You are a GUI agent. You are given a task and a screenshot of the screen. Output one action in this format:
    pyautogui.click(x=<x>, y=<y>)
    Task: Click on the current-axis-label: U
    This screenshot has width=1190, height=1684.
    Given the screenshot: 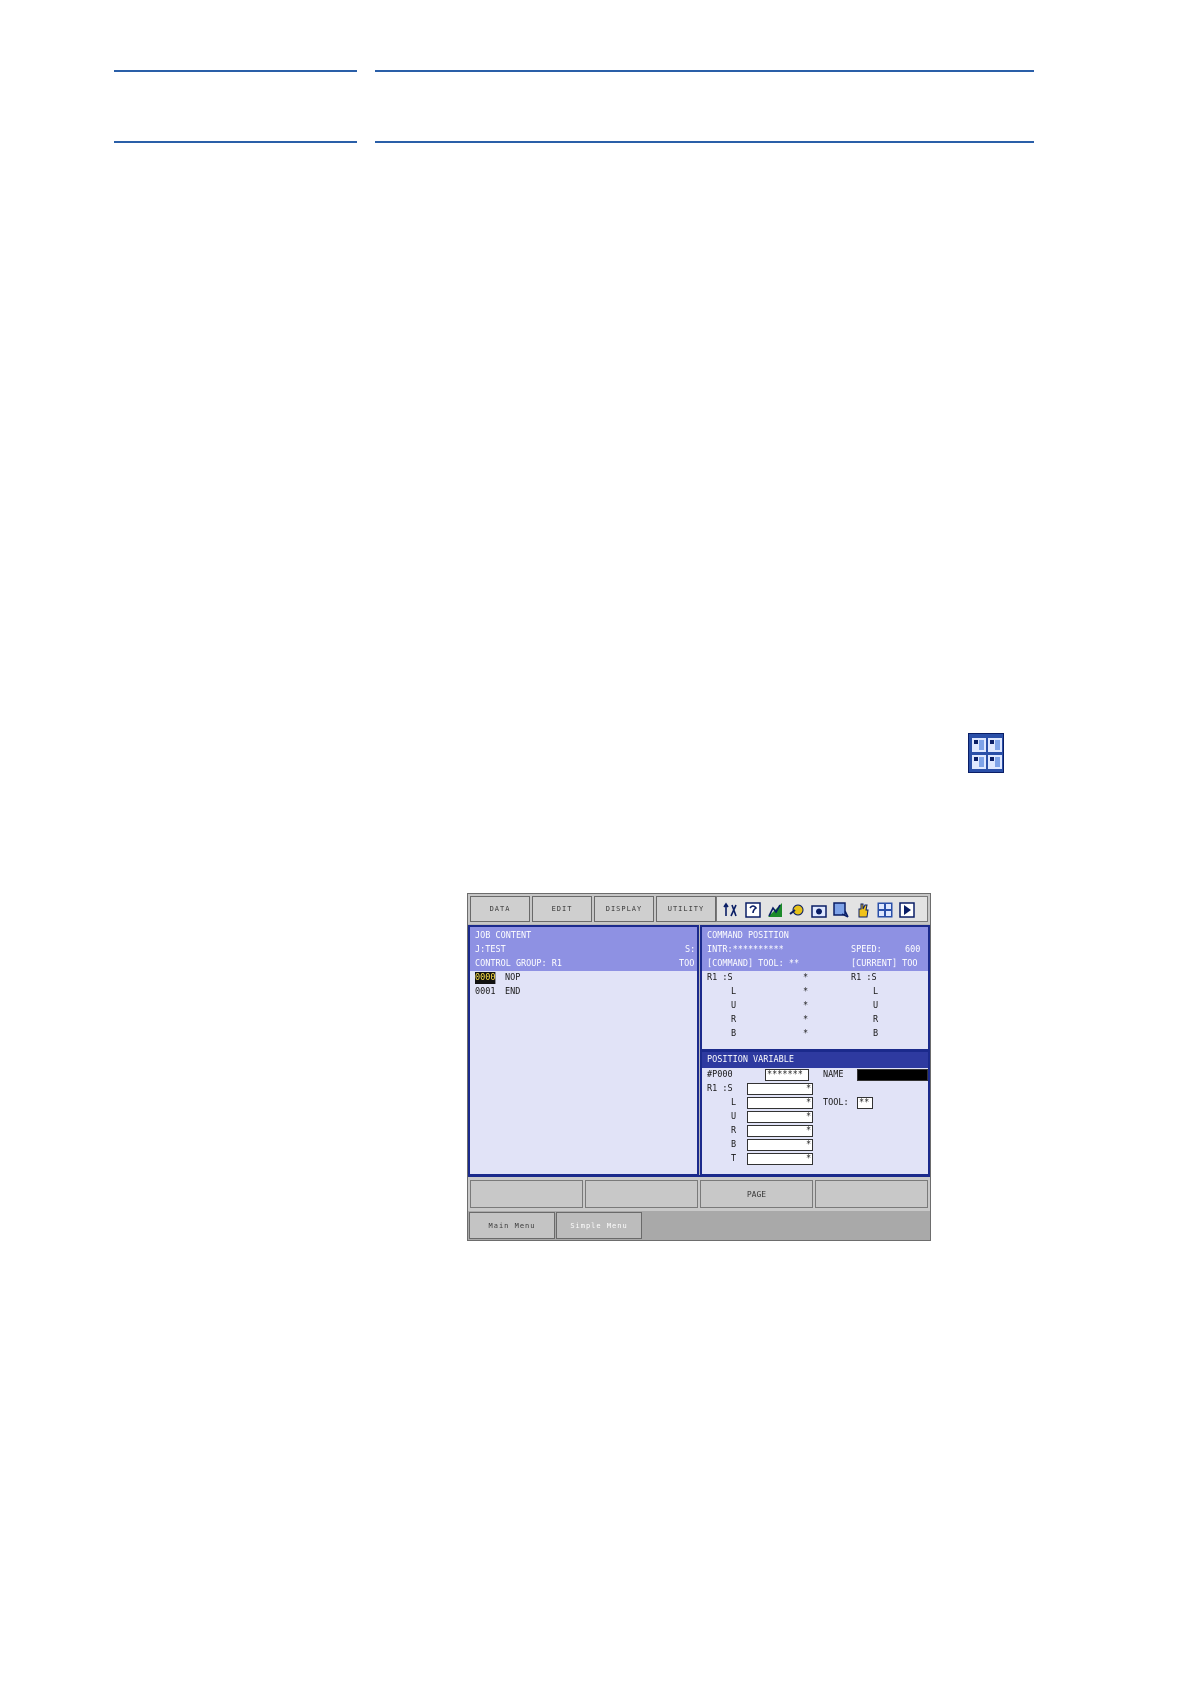 What is the action you would take?
    pyautogui.click(x=876, y=1005)
    